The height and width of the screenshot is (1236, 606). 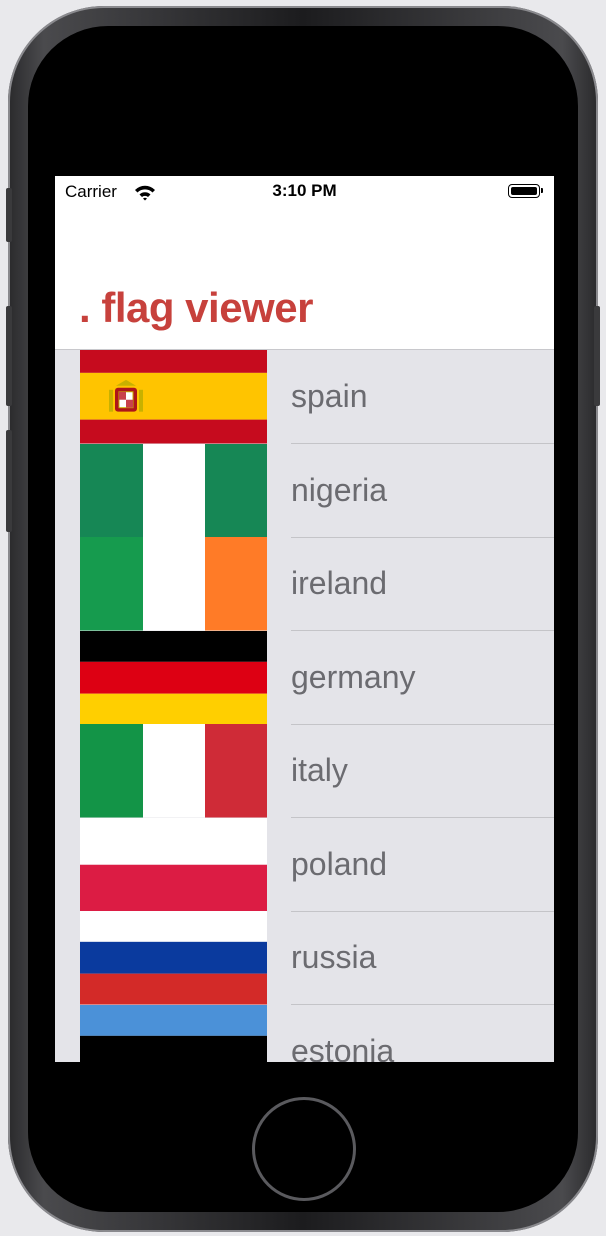 What do you see at coordinates (173, 864) in the screenshot?
I see `poland-flag` at bounding box center [173, 864].